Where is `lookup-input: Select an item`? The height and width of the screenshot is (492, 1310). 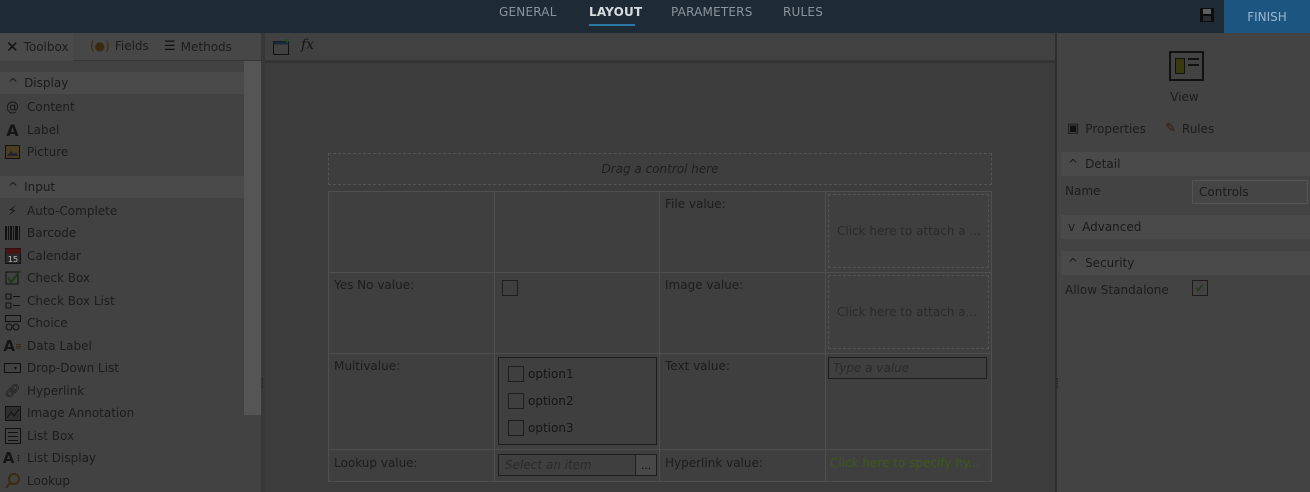
lookup-input: Select an item is located at coordinates (567, 465).